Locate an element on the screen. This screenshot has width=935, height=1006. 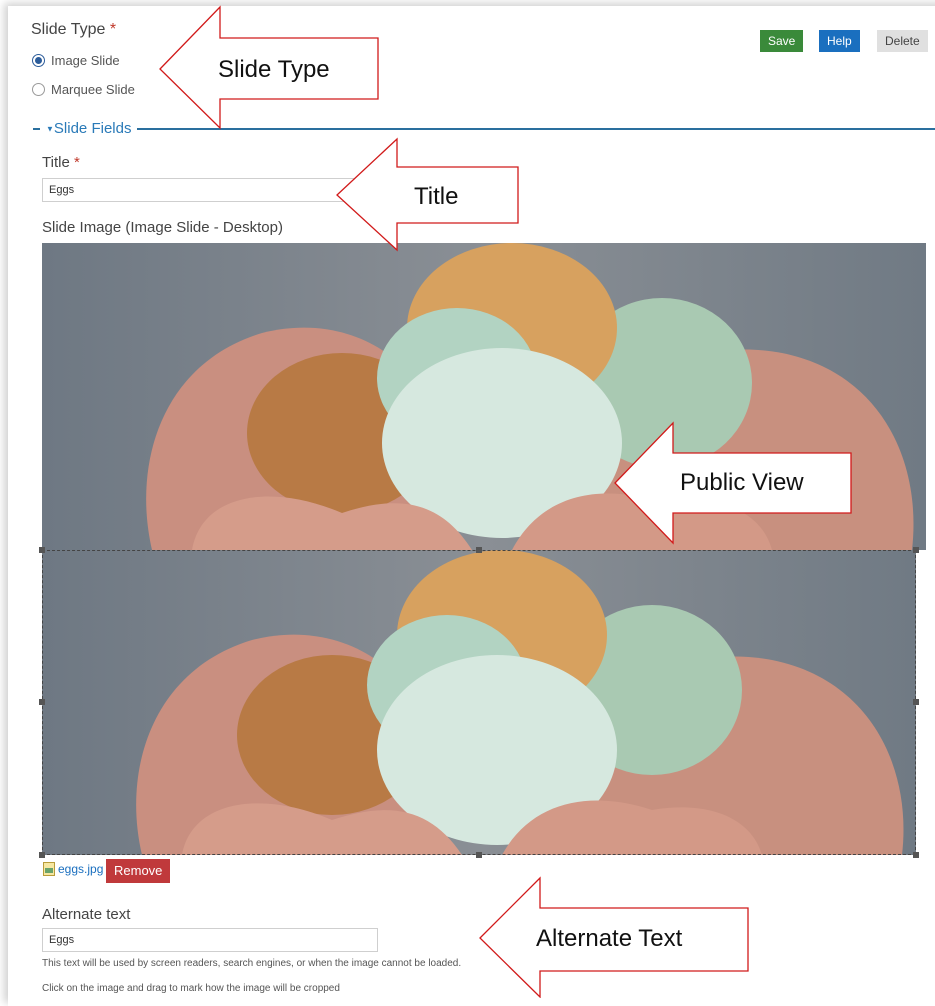
callout-alternate-text-label: Alternate Text is located at coordinates (609, 938).